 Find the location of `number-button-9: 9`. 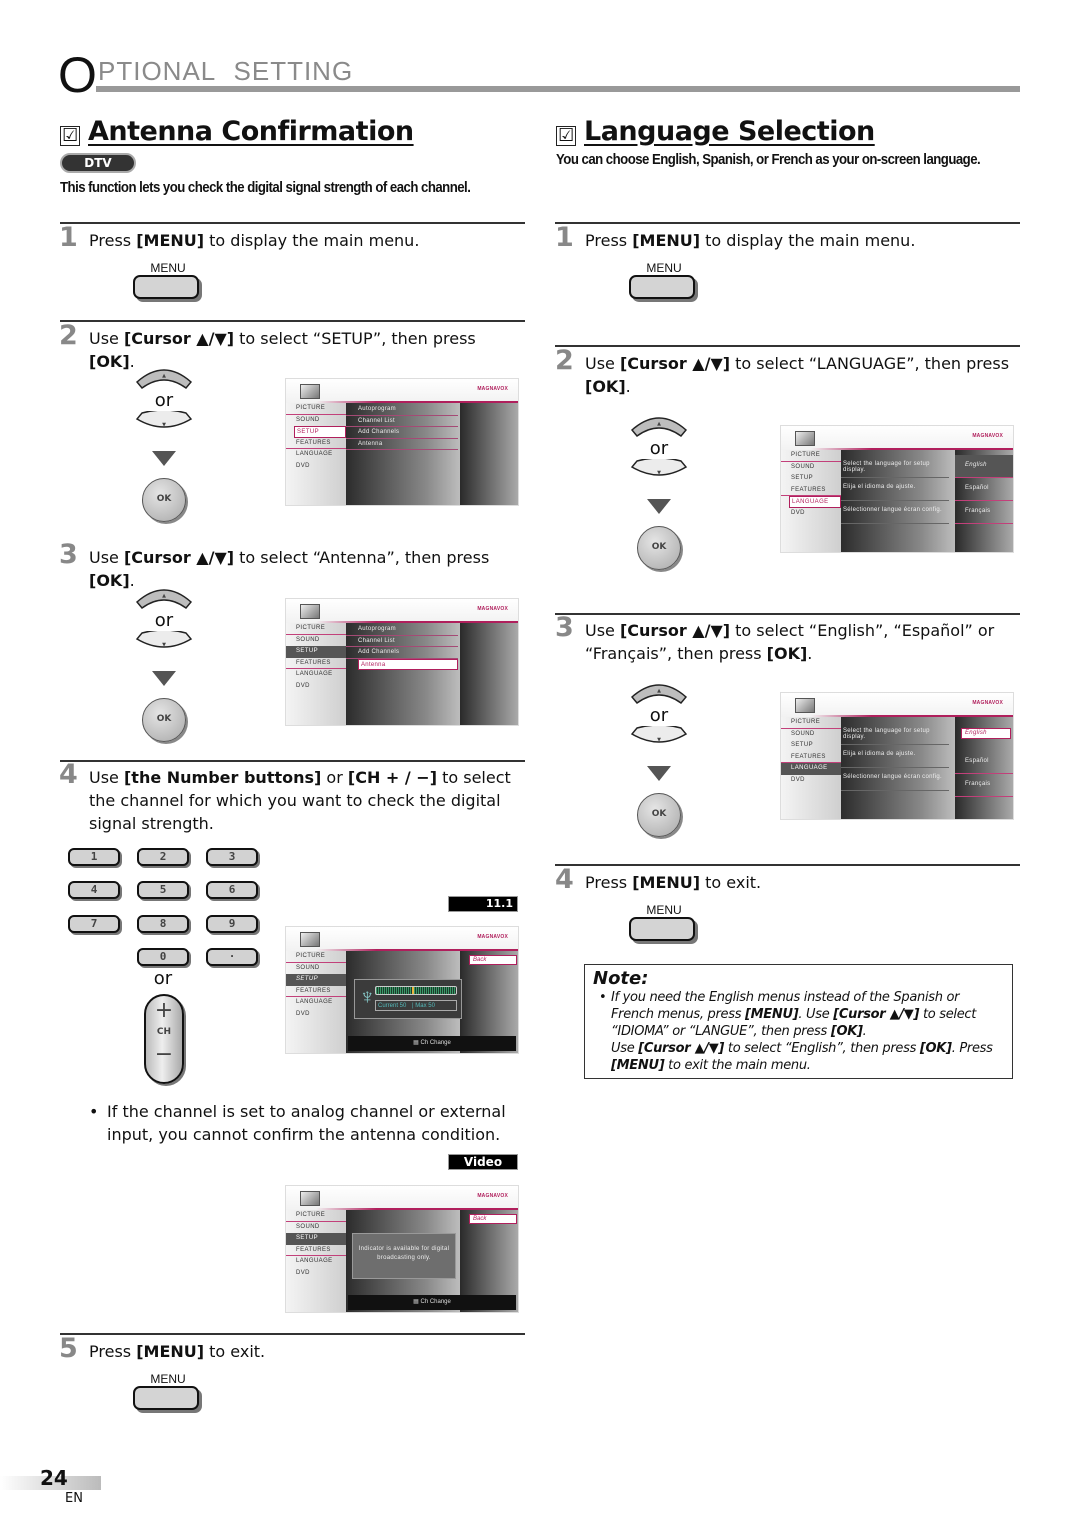

number-button-9: 9 is located at coordinates (232, 924).